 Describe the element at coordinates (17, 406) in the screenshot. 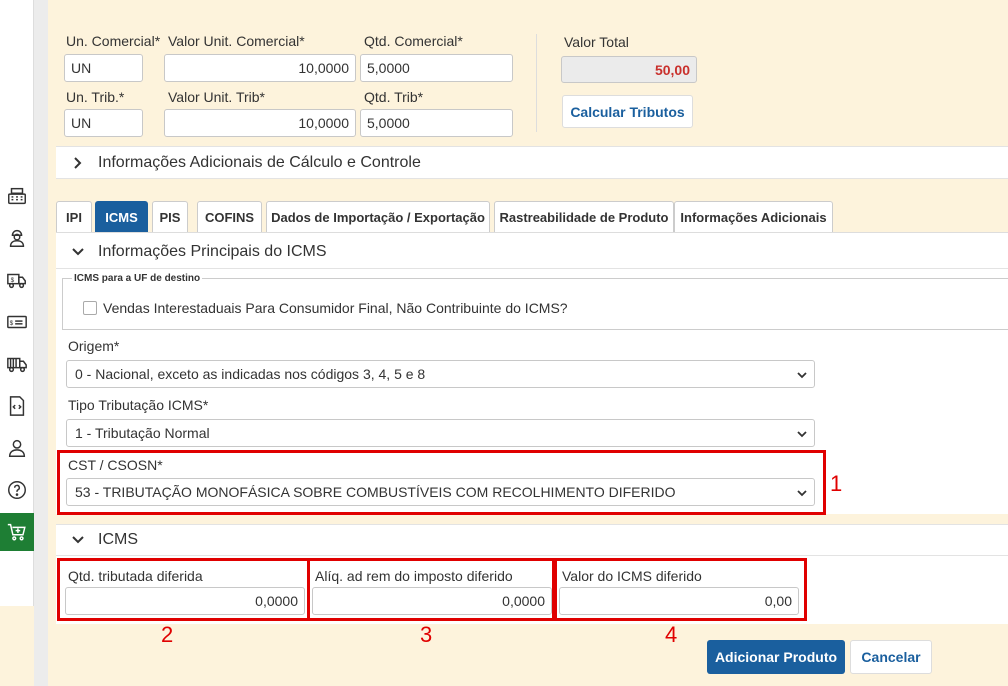

I see `code-file-icon` at that location.